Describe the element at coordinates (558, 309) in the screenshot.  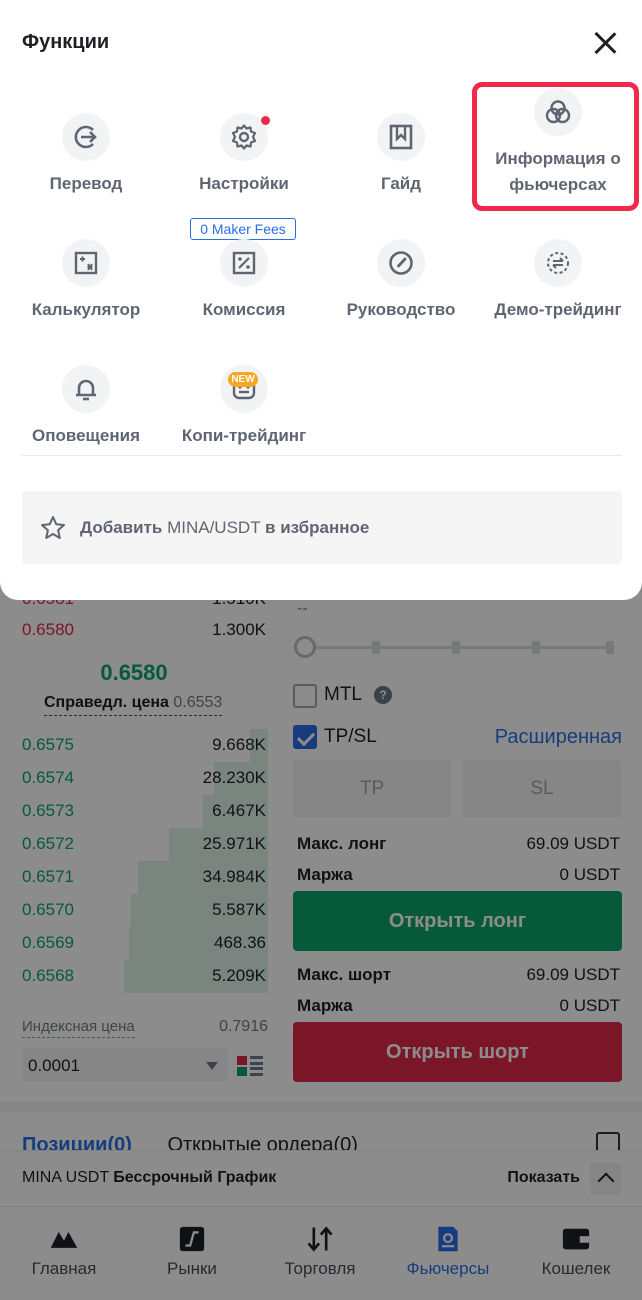
I see `function-label: Демо-трейдинг` at that location.